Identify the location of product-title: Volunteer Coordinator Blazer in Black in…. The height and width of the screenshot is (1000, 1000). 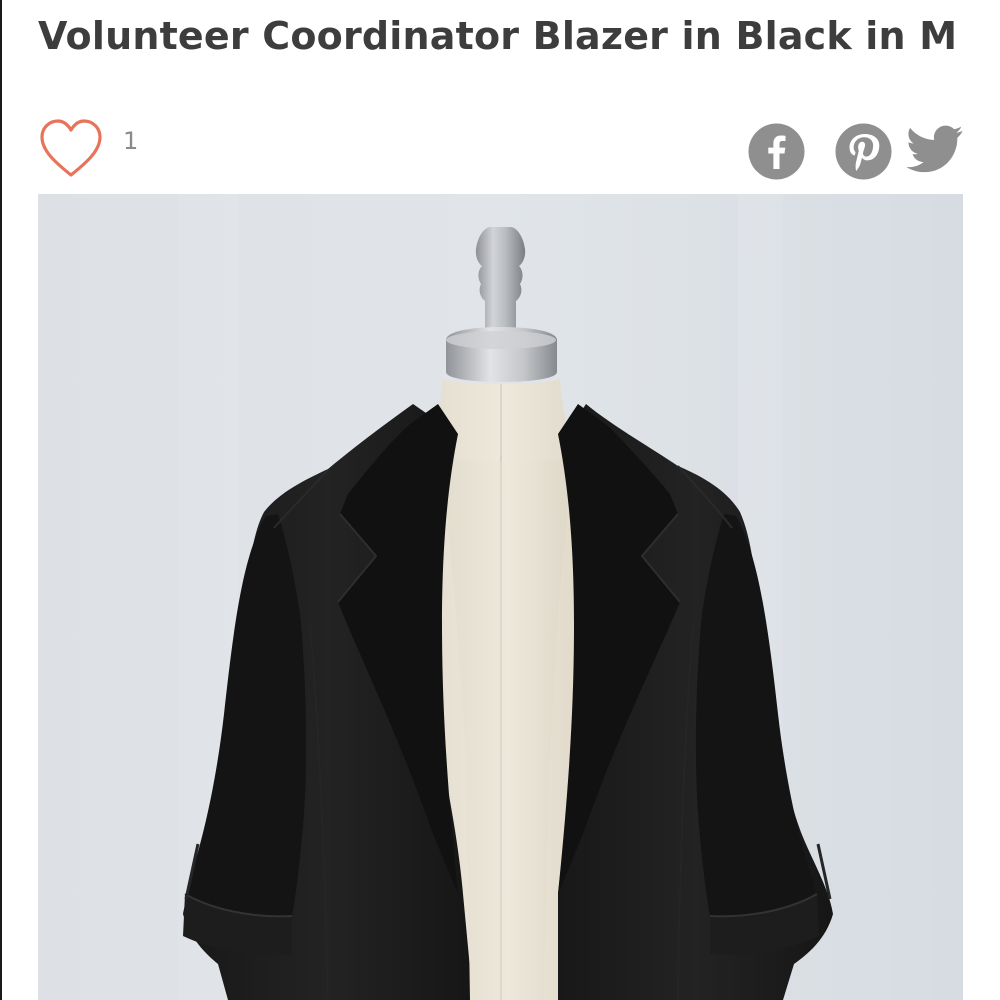
(498, 36).